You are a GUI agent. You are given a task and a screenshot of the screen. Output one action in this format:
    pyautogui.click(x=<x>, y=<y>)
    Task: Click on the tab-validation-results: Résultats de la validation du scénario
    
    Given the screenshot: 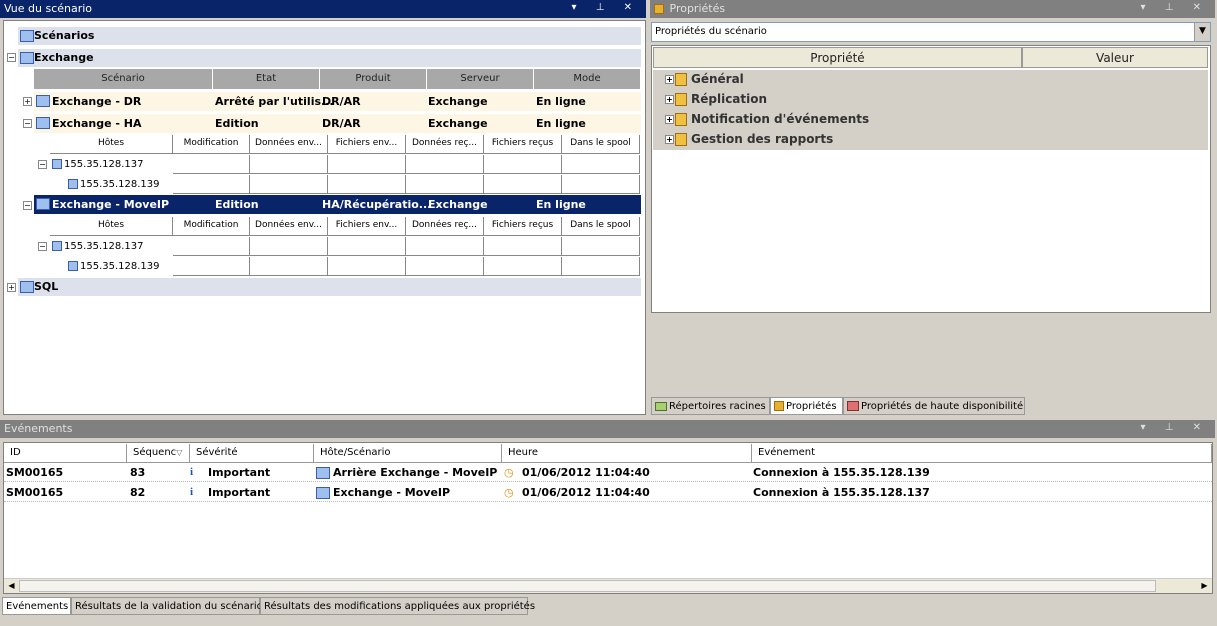 What is the action you would take?
    pyautogui.click(x=167, y=606)
    